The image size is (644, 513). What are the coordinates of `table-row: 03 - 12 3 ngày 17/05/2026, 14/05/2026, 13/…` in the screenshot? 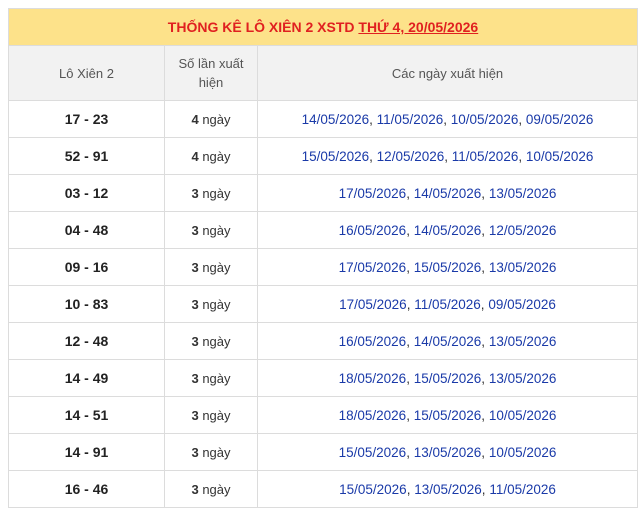 It's located at (323, 193).